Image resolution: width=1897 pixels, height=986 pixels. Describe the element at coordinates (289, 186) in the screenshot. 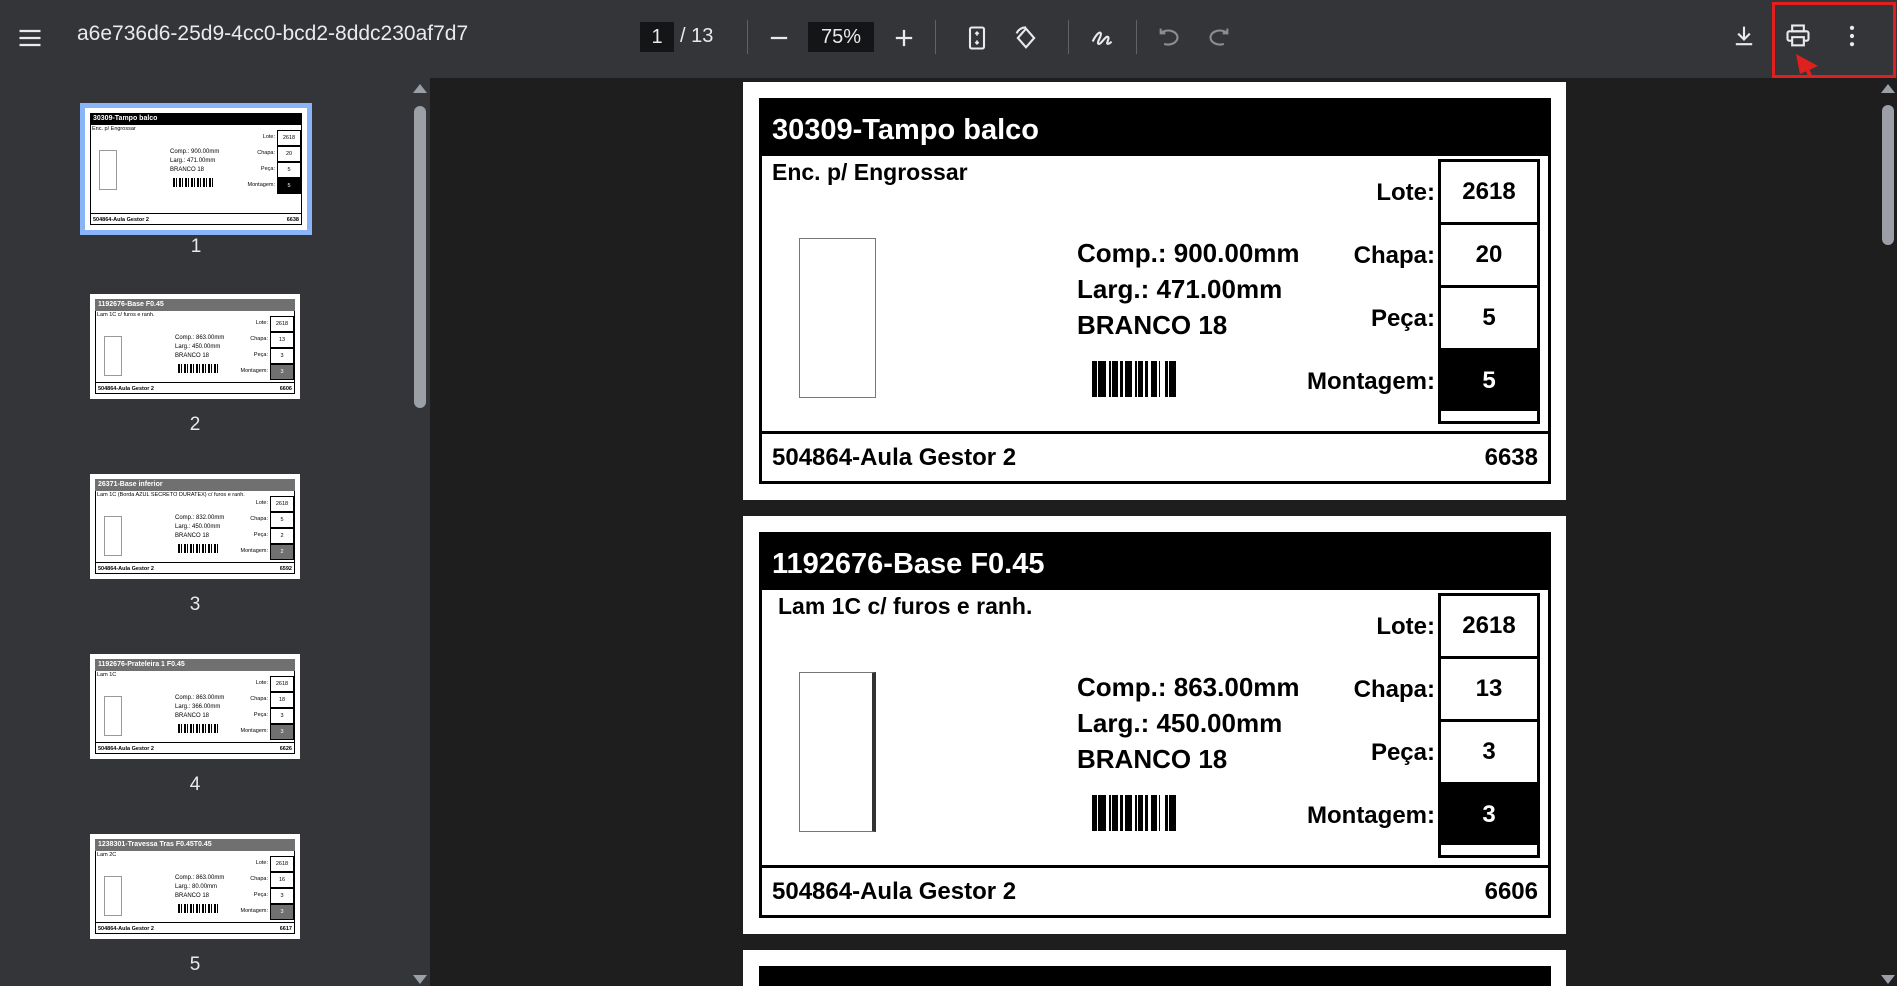

I see `thumb-montagem: 5` at that location.